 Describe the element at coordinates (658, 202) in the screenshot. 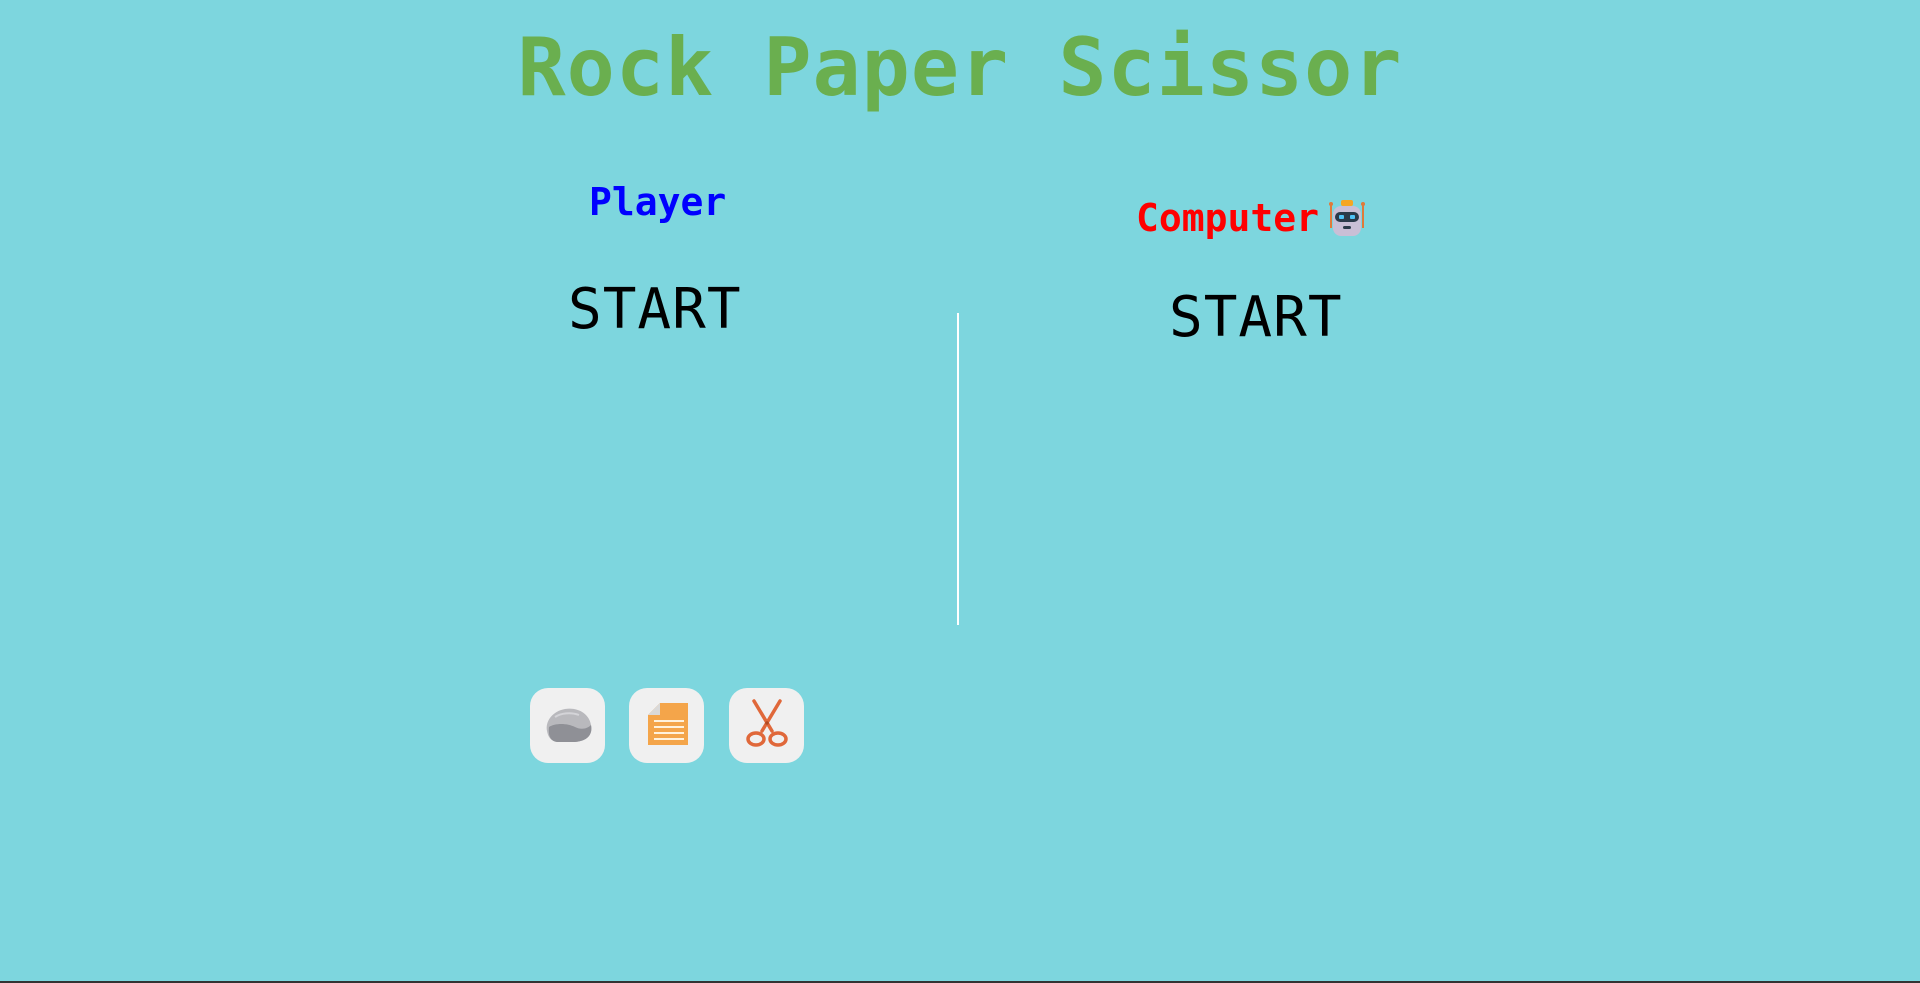

I see `player-label: Player` at that location.